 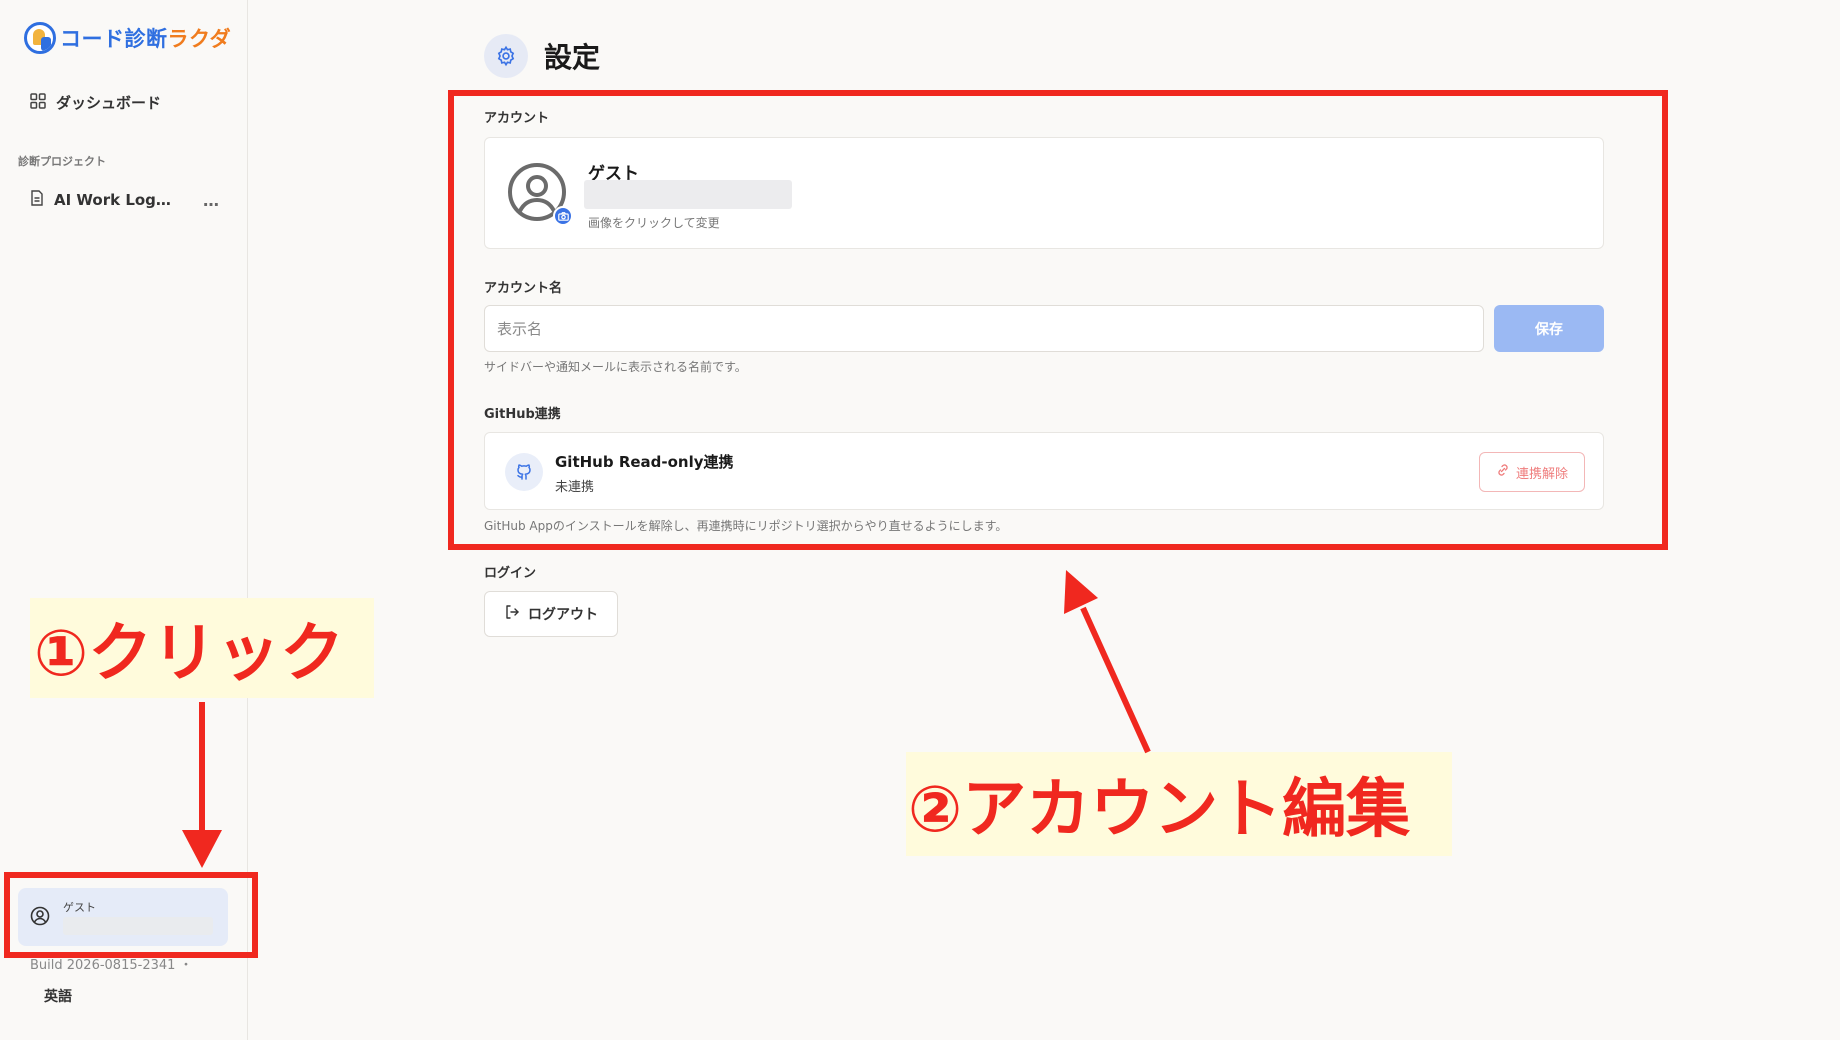 What do you see at coordinates (146, 39) in the screenshot?
I see `app-name: コード診断ラクダ` at bounding box center [146, 39].